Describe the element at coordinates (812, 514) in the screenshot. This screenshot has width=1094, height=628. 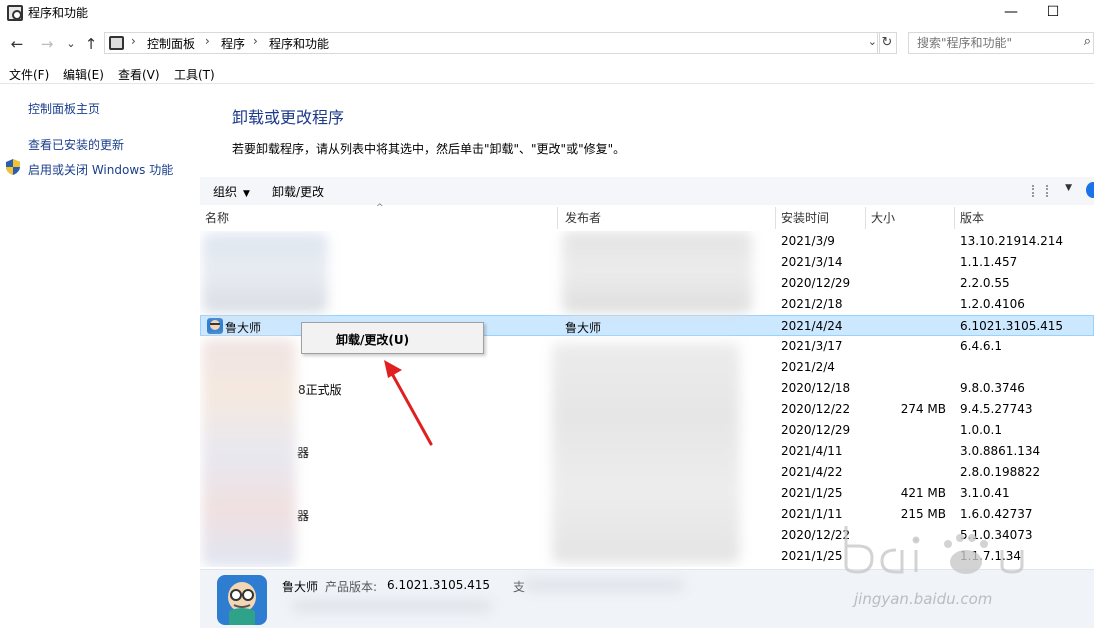
I see `cell-date: 2021/1/11` at that location.